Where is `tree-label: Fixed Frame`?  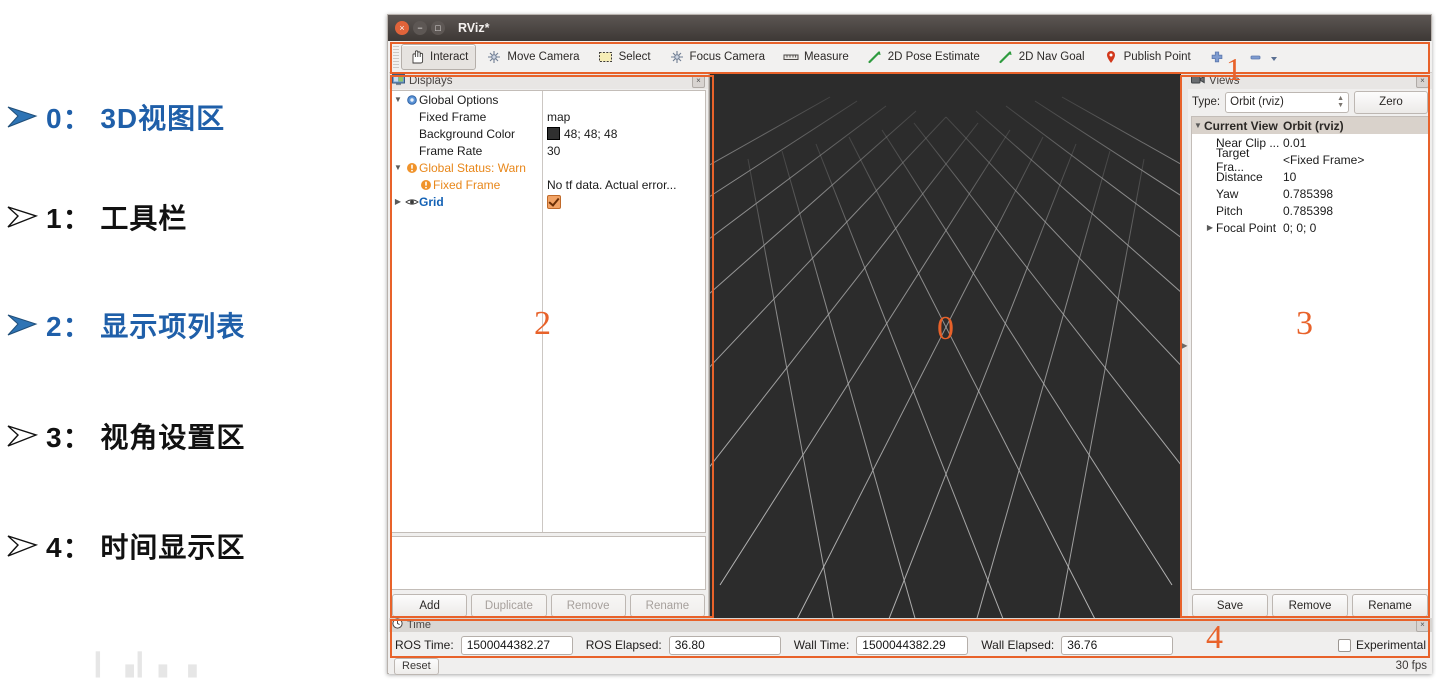 tree-label: Fixed Frame is located at coordinates (467, 184).